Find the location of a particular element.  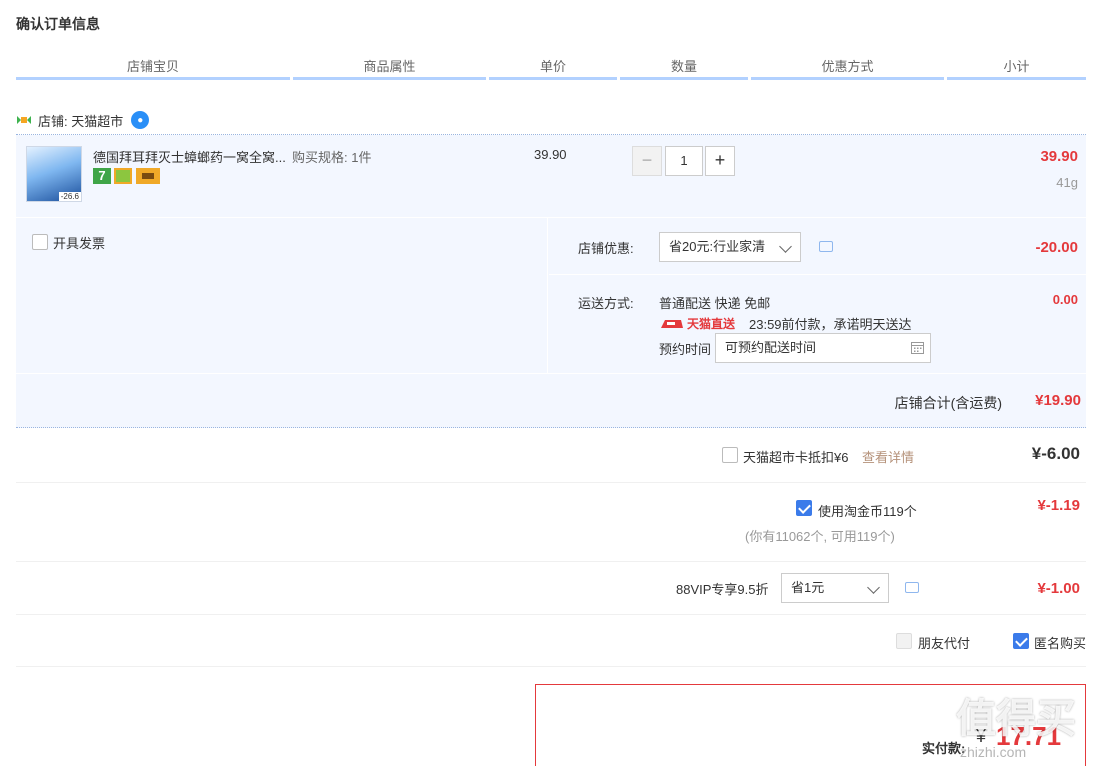

shipping-method: 普通配送 快递 免邮 is located at coordinates (715, 303).